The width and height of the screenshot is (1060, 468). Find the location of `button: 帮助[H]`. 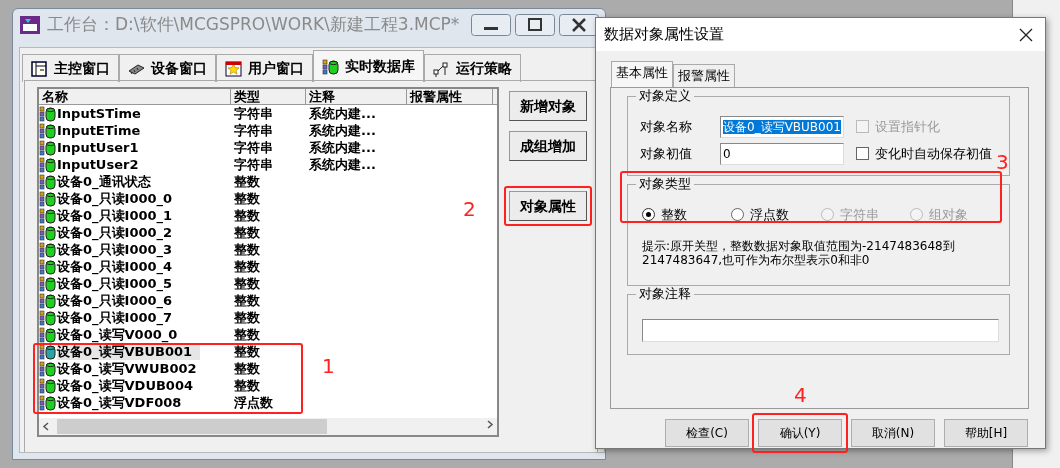

button: 帮助[H] is located at coordinates (986, 433).